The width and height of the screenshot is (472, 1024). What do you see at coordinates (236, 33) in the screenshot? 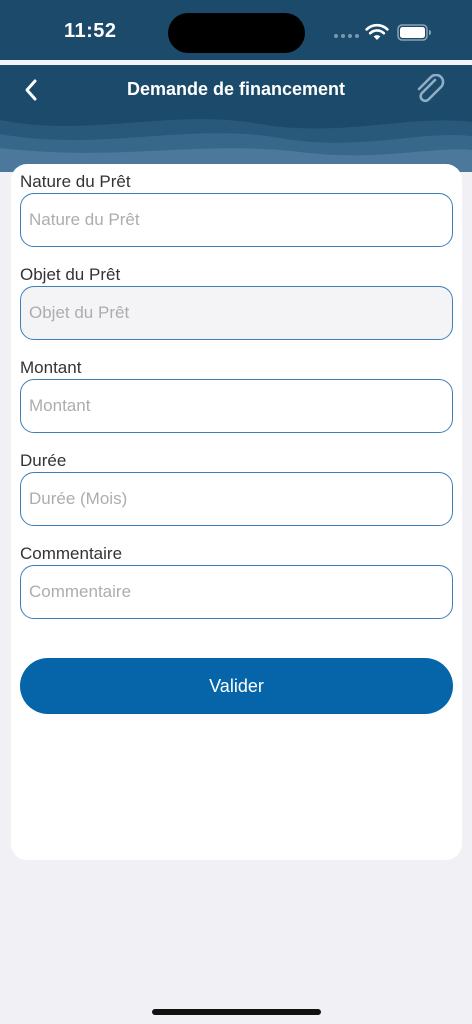
I see `dynamic-island` at bounding box center [236, 33].